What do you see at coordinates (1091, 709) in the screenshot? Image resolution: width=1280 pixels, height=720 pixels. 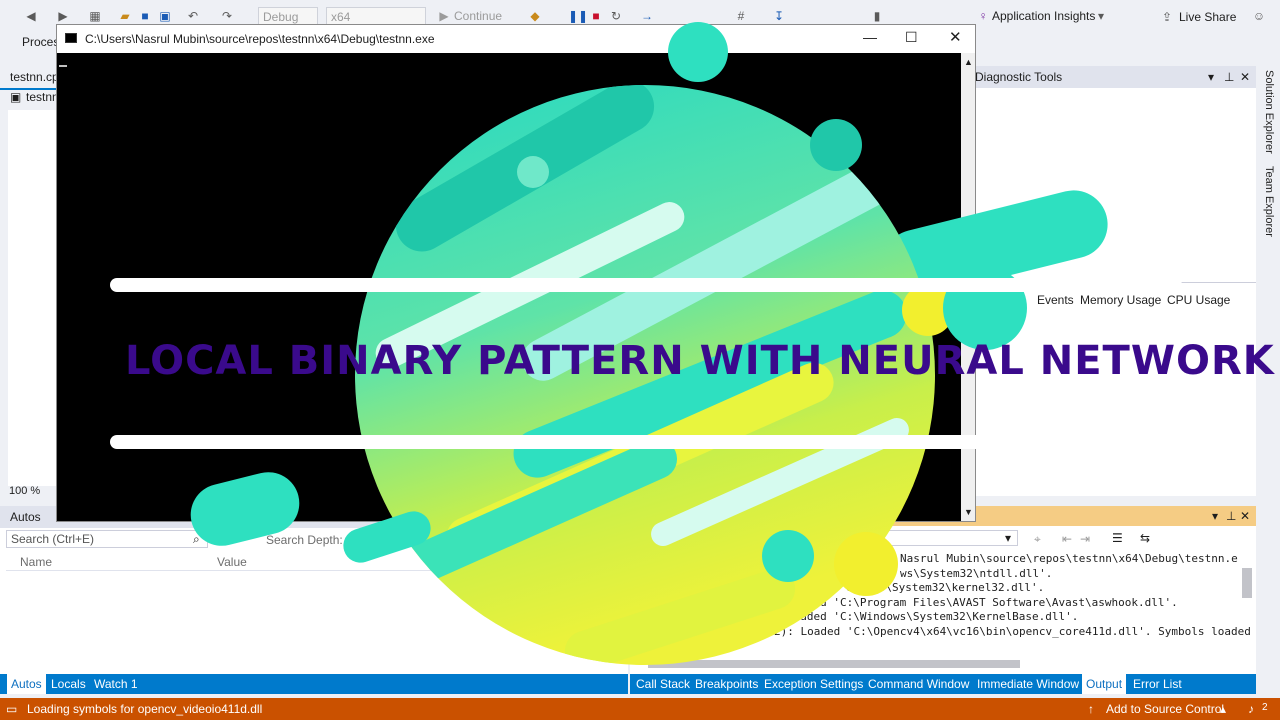 I see `up-arrow-icon: ↑` at bounding box center [1091, 709].